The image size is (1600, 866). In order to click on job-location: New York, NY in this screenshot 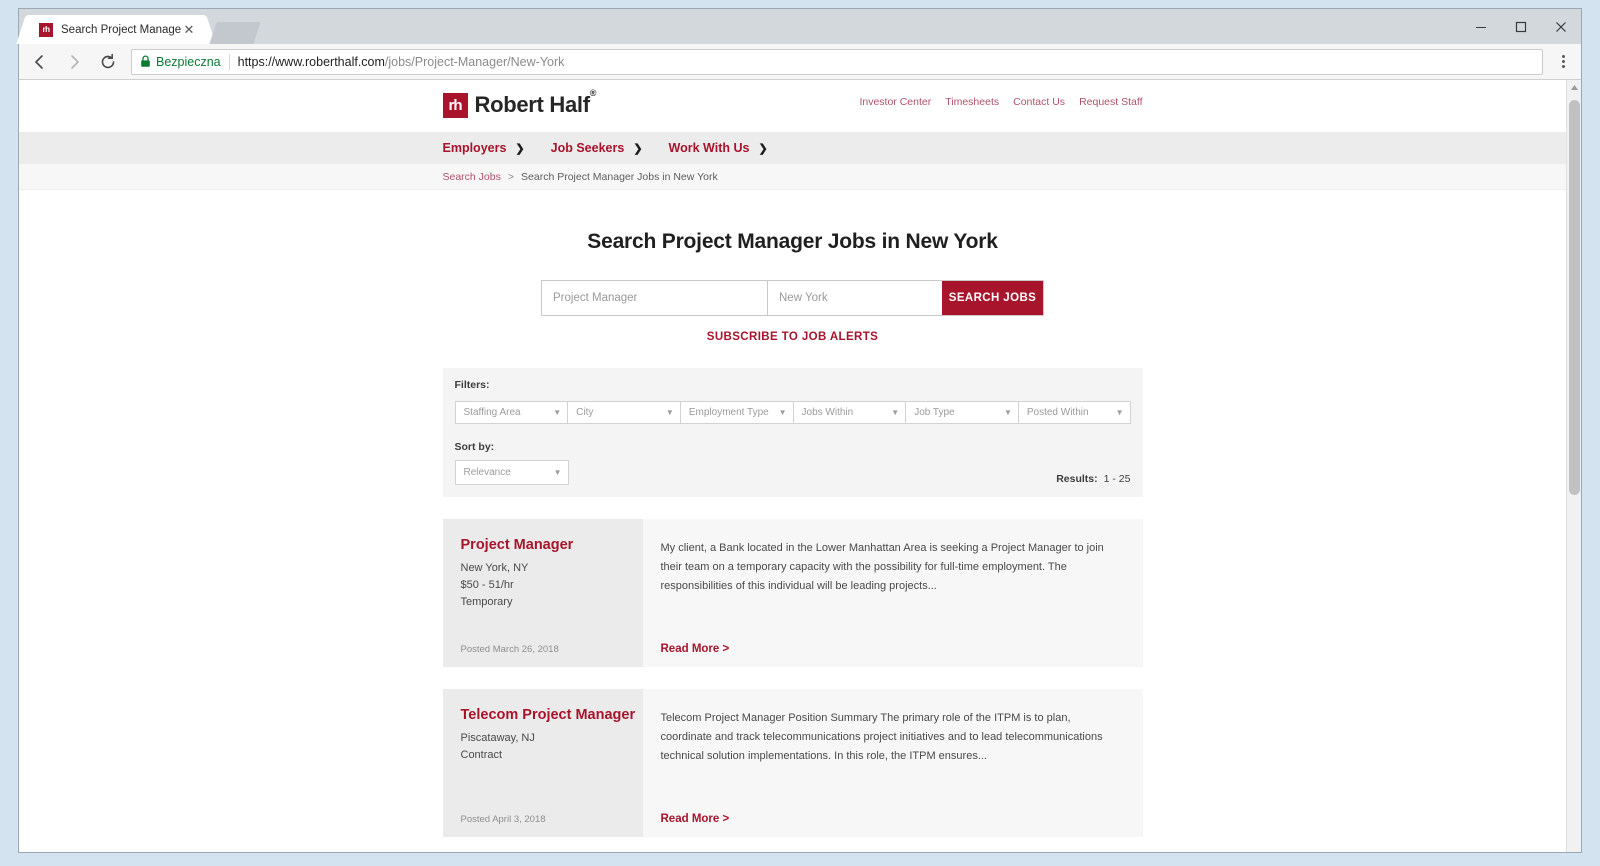, I will do `click(494, 568)`.